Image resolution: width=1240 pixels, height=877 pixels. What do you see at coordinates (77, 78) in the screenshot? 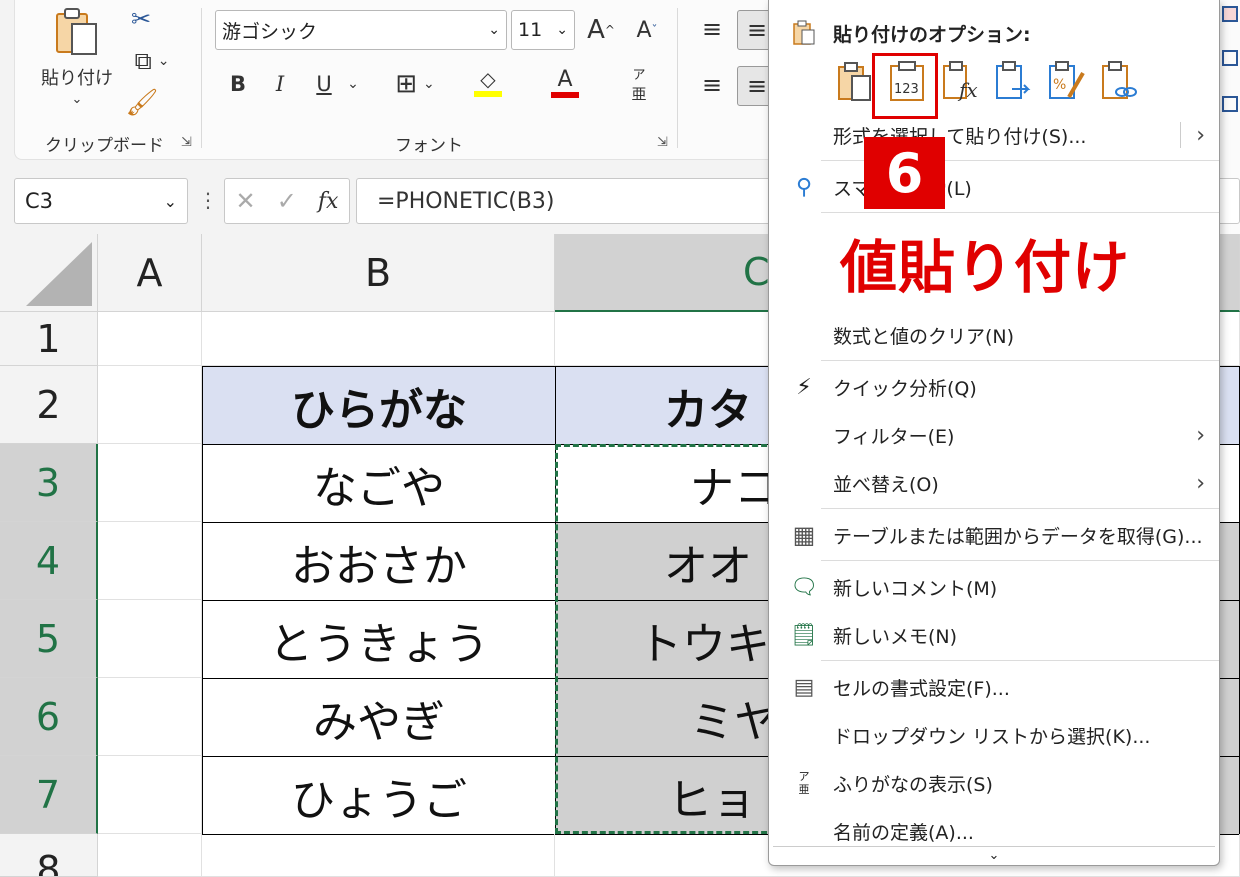
I see `paste-label: 貼り付け` at bounding box center [77, 78].